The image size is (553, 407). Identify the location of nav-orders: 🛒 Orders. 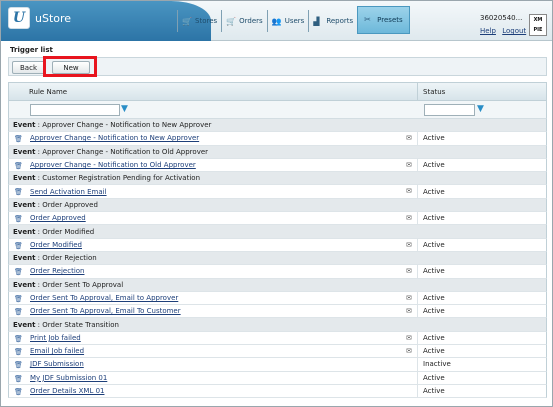
(244, 21).